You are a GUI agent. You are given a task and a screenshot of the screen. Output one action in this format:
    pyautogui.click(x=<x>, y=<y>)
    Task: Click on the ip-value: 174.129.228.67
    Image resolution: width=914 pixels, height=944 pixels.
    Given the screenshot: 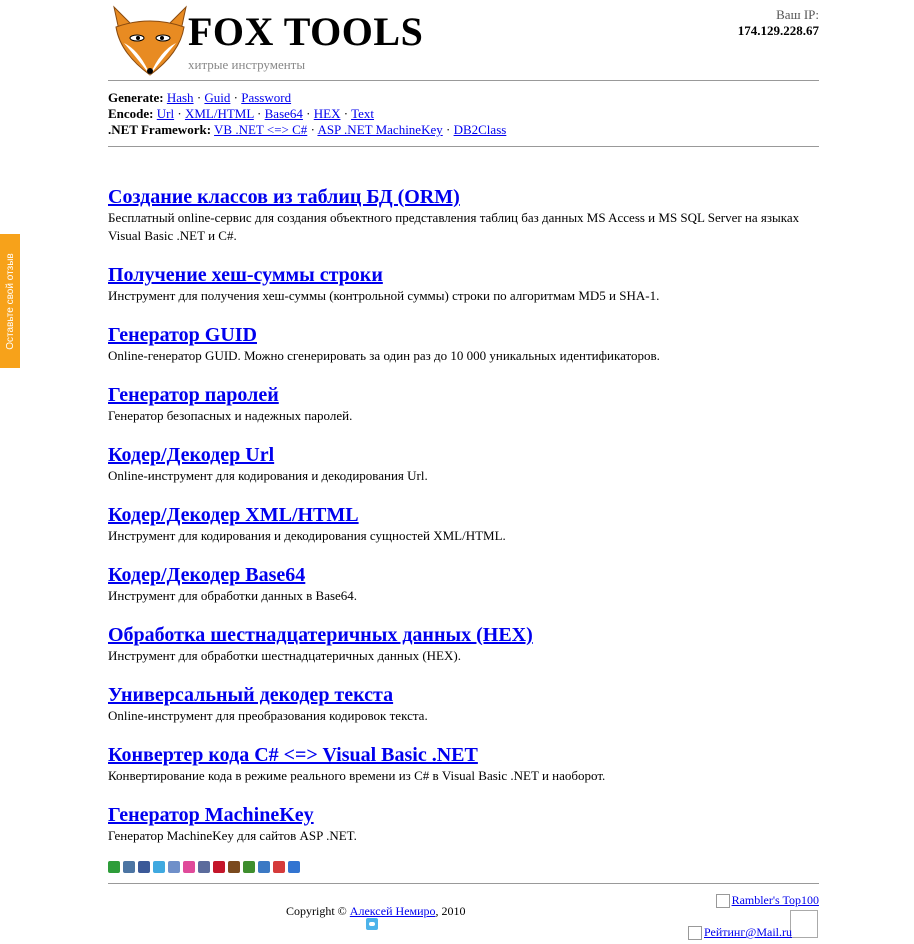 What is the action you would take?
    pyautogui.click(x=778, y=30)
    